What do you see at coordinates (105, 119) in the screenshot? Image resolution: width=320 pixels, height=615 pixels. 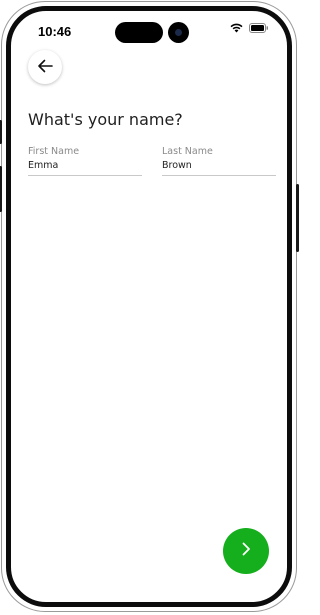 I see `page-title: What's your name?` at bounding box center [105, 119].